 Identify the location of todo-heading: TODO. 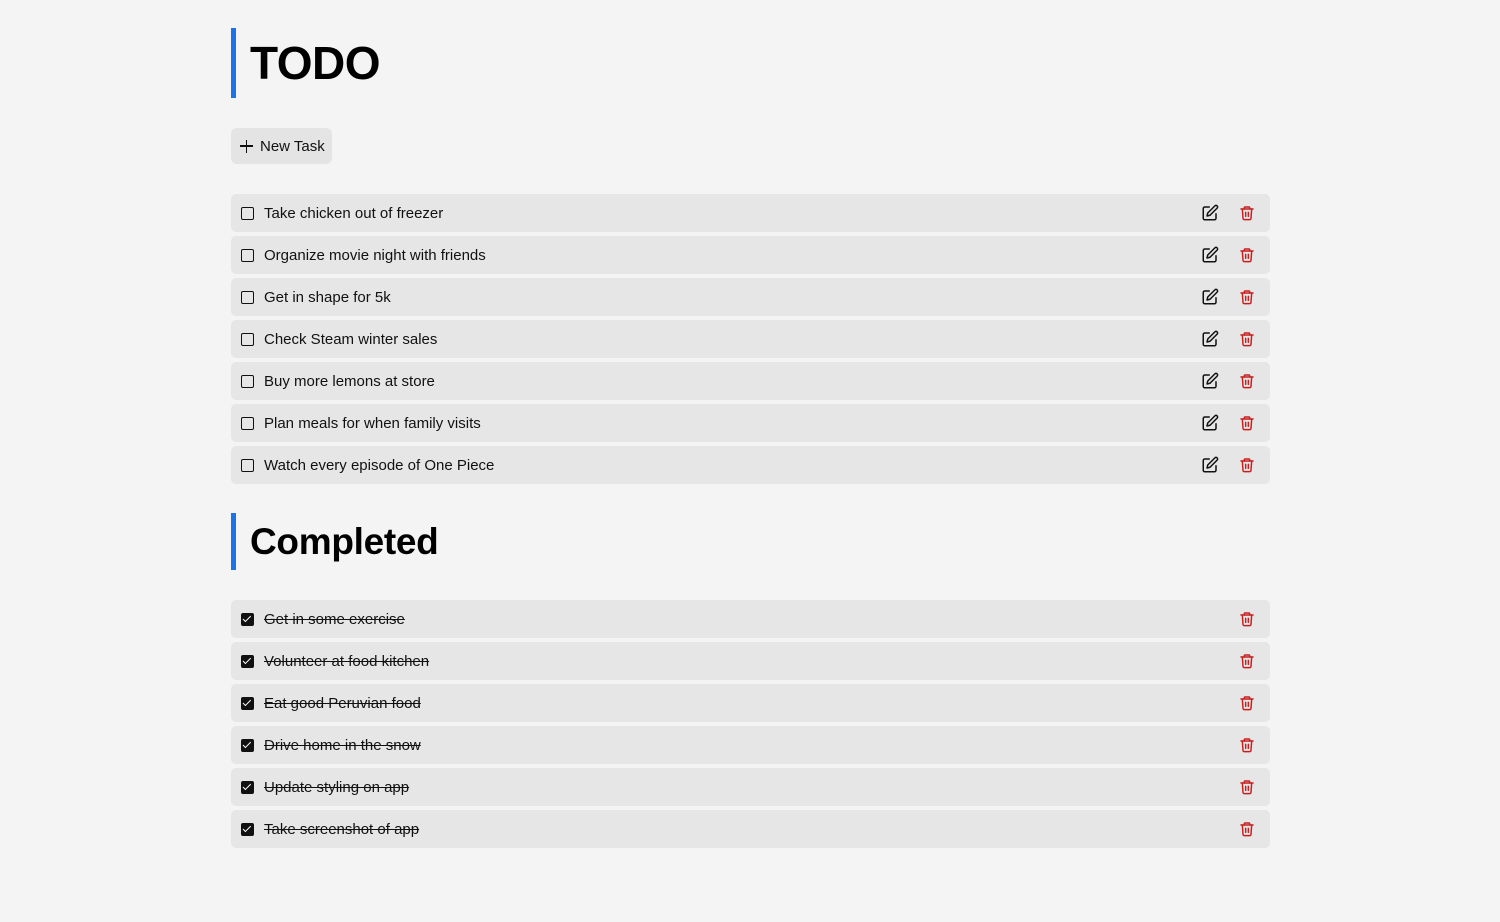
(750, 63).